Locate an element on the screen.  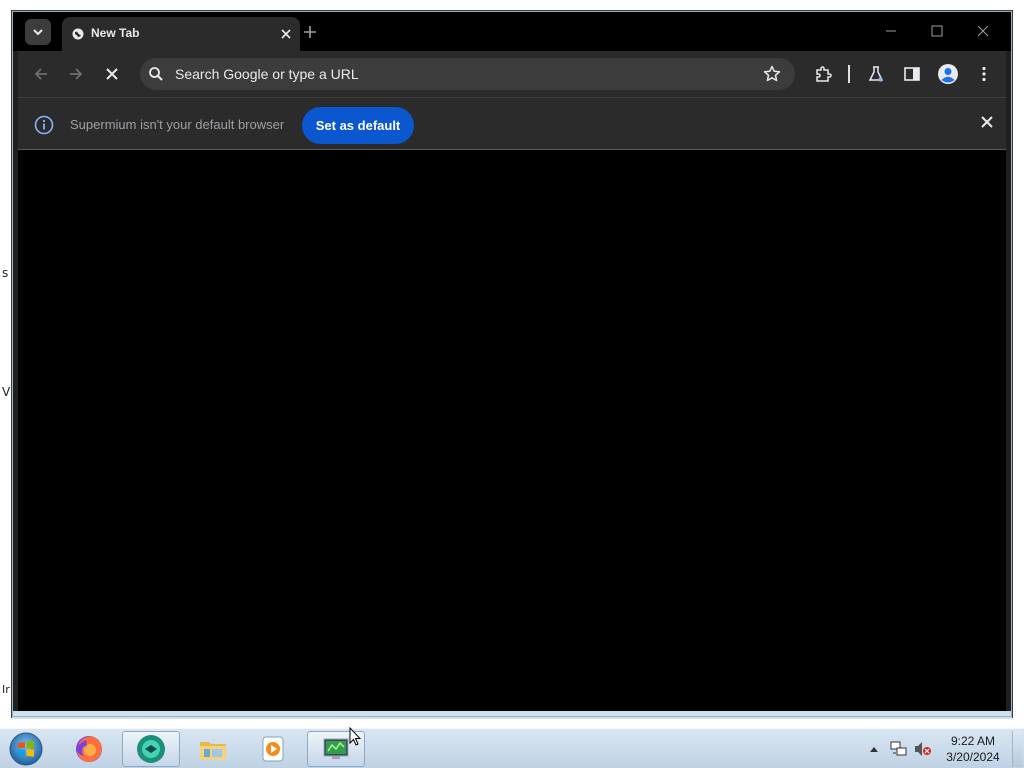
supermium-icon is located at coordinates (151, 749).